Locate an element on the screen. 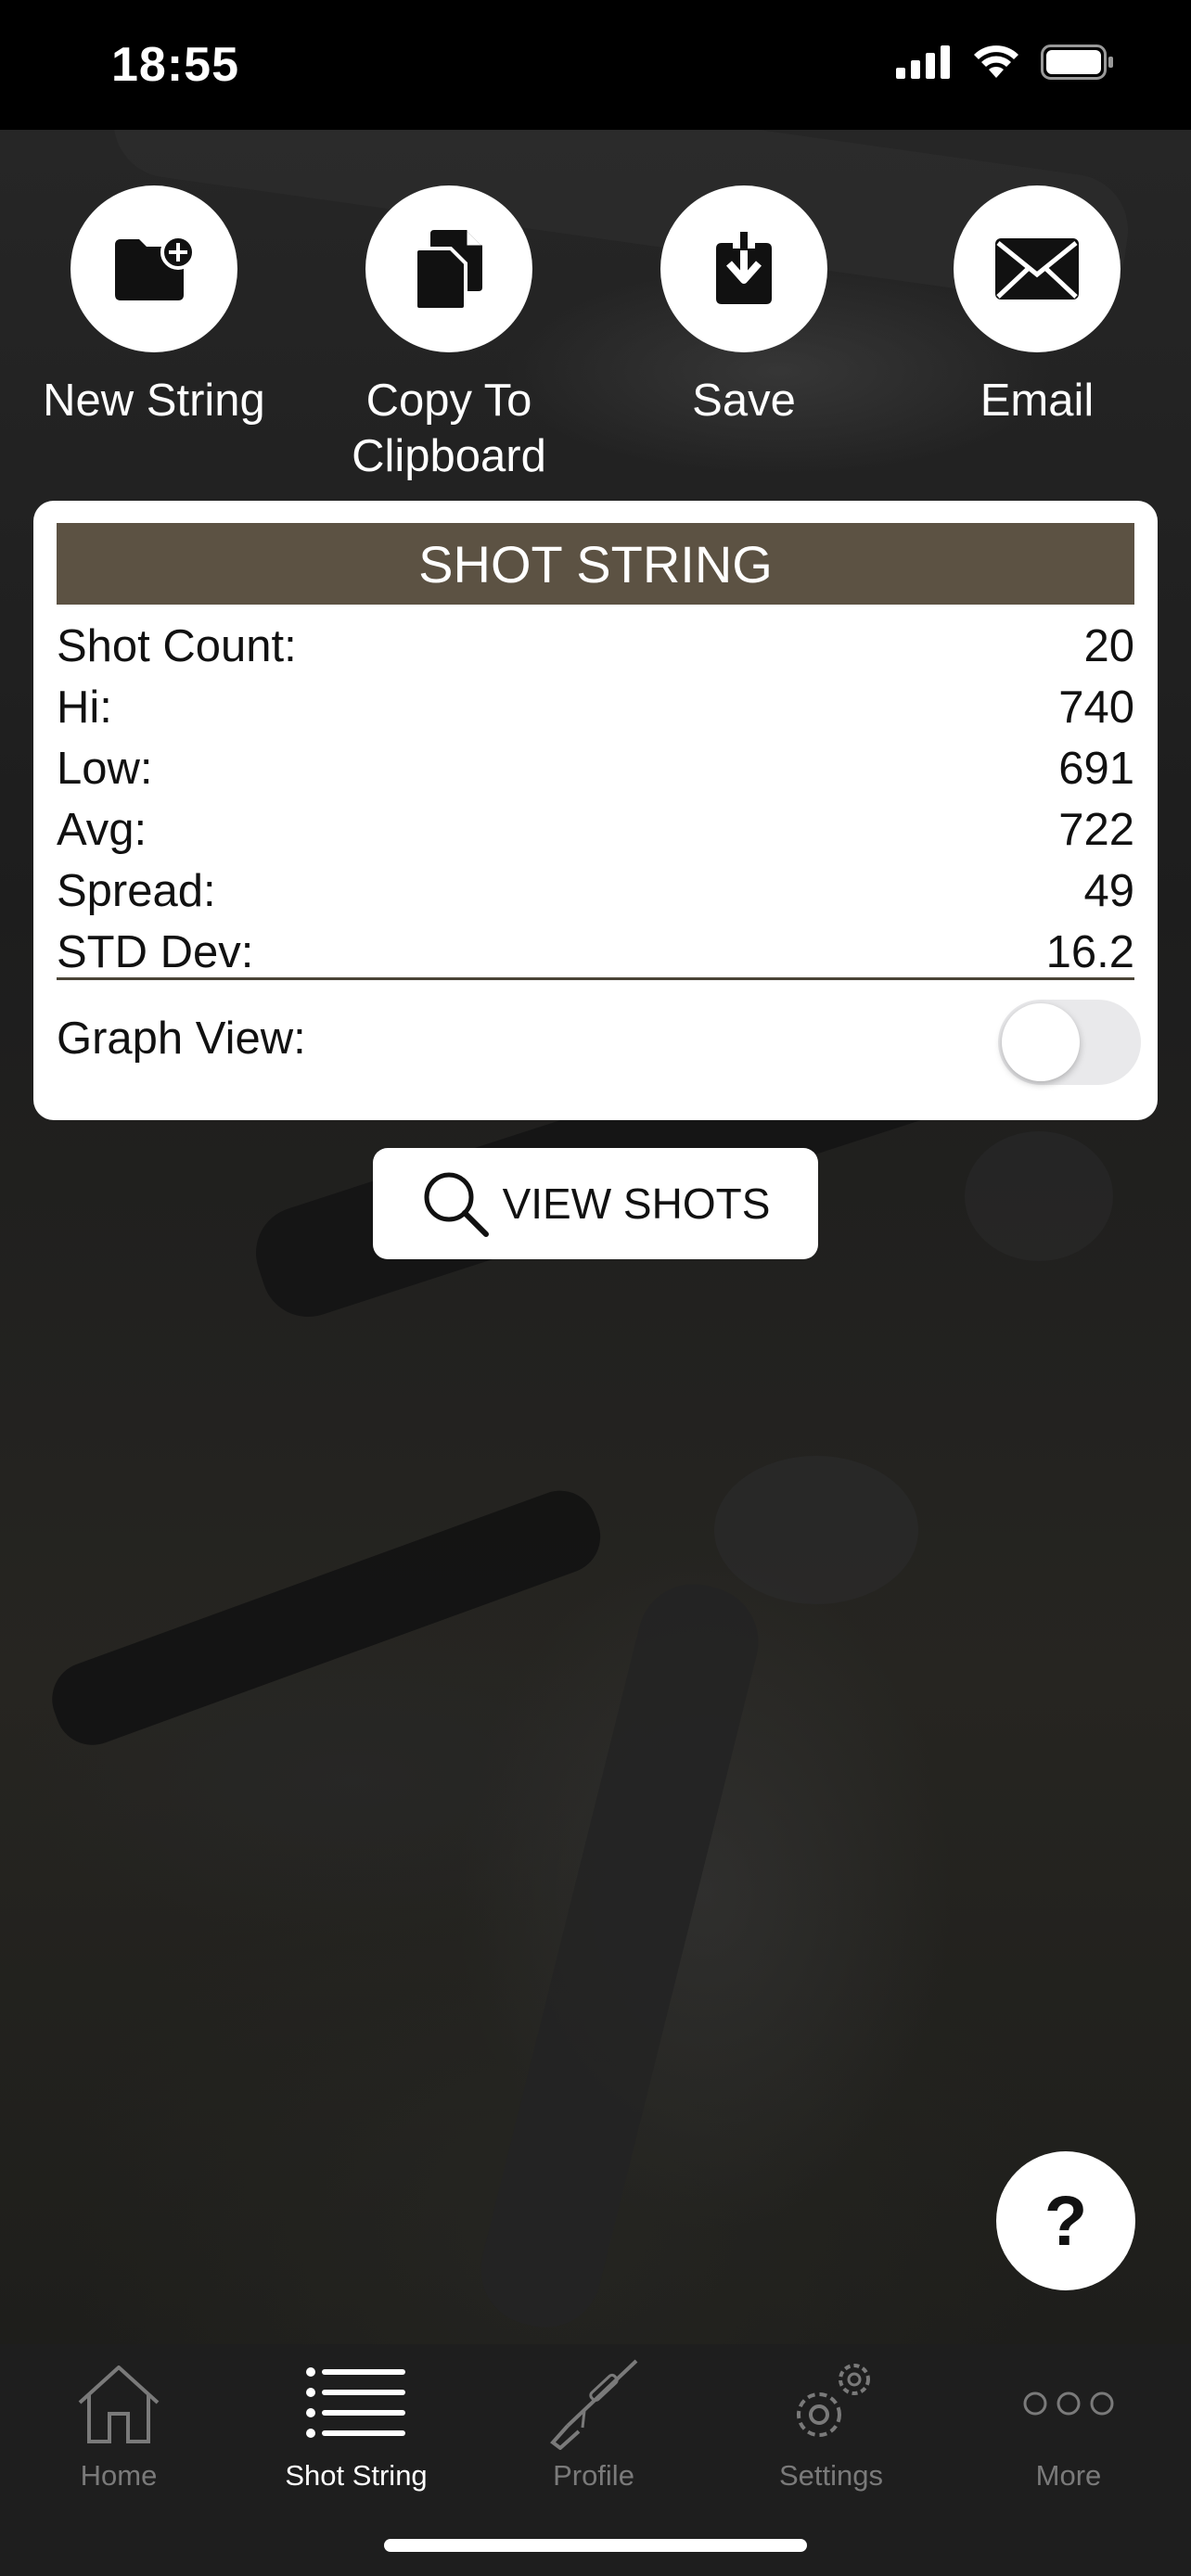  copy-circle is located at coordinates (449, 268).